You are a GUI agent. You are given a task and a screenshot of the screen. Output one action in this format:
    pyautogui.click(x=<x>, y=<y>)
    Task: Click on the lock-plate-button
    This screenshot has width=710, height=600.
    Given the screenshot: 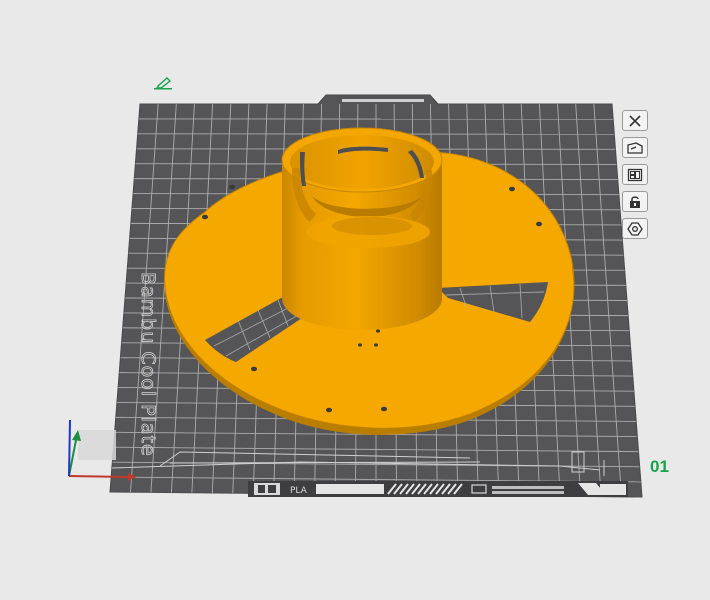 What is the action you would take?
    pyautogui.click(x=635, y=201)
    